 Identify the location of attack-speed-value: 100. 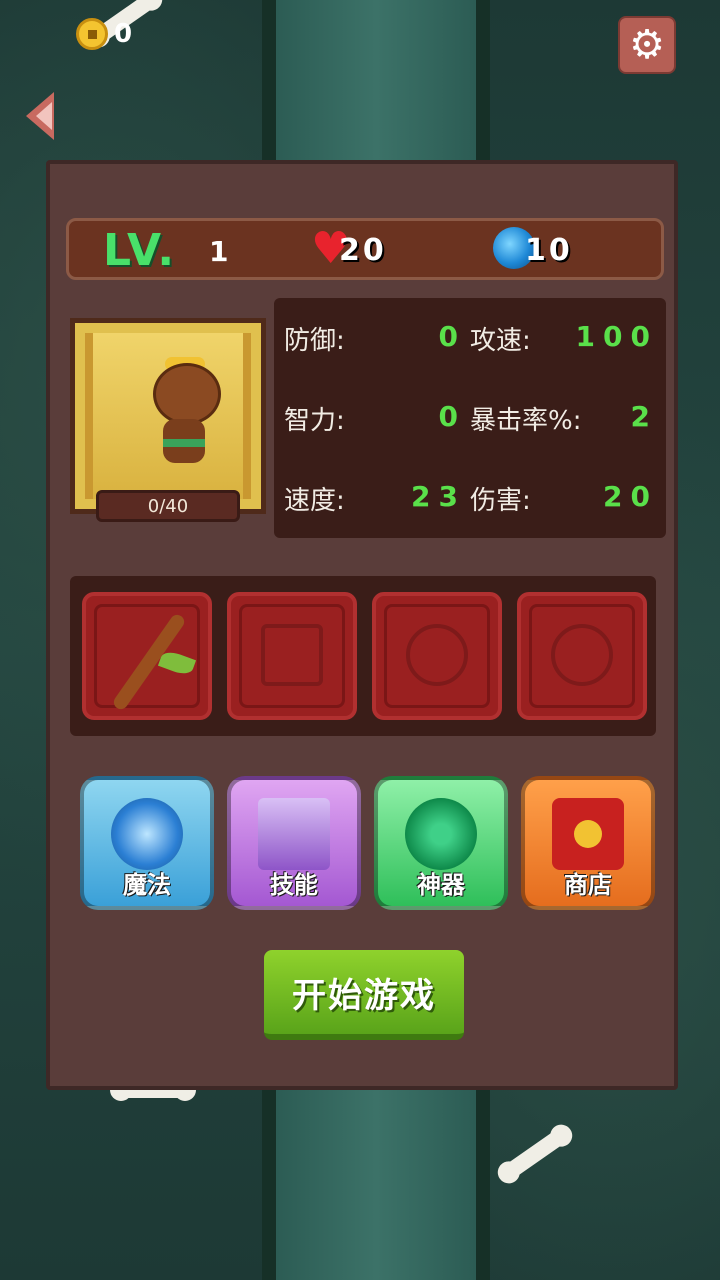
(616, 336).